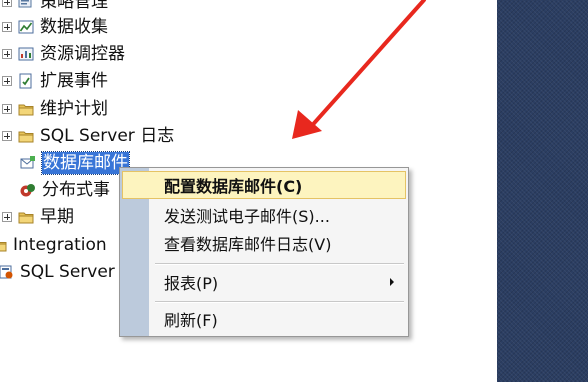 The height and width of the screenshot is (382, 588). What do you see at coordinates (264, 319) in the screenshot?
I see `menu-item-refresh: 刷新(F)` at bounding box center [264, 319].